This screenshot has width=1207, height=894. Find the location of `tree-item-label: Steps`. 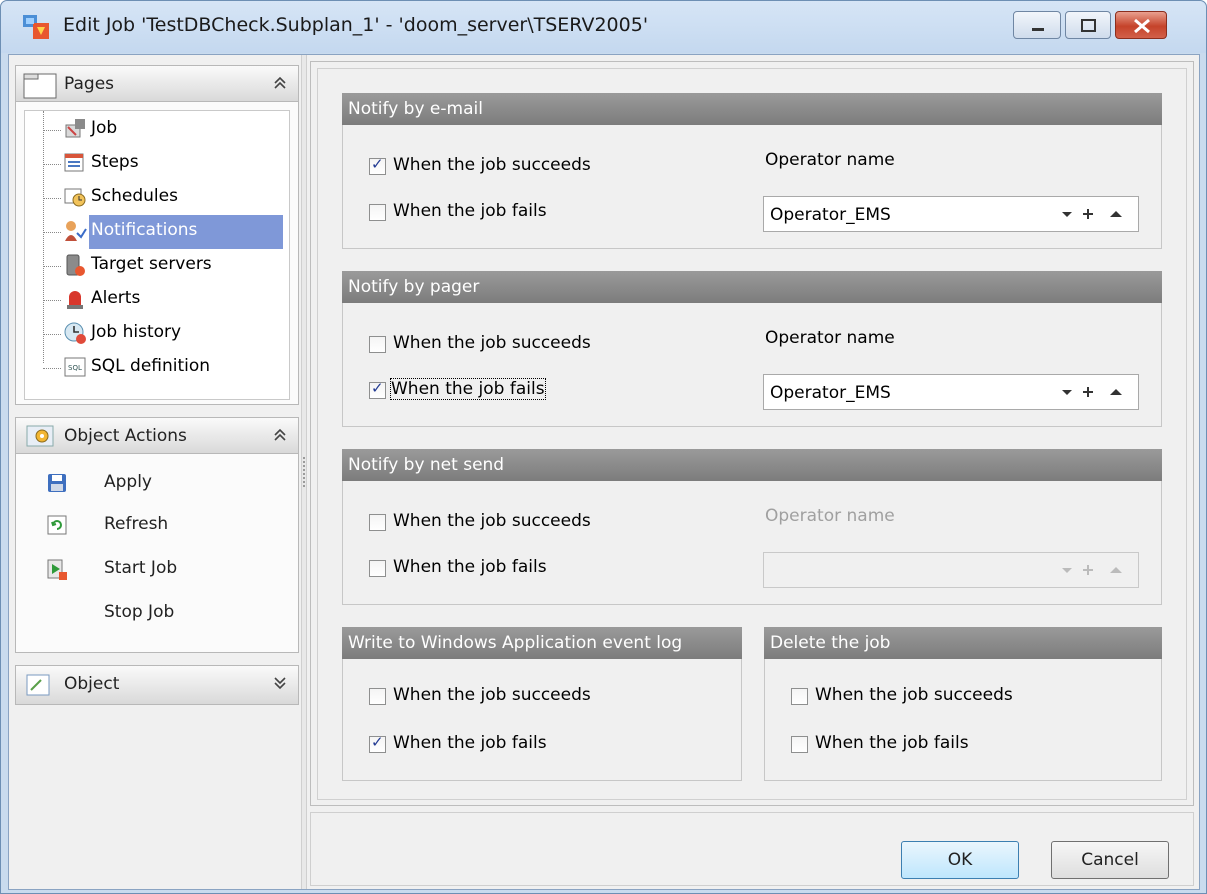

tree-item-label: Steps is located at coordinates (115, 162).